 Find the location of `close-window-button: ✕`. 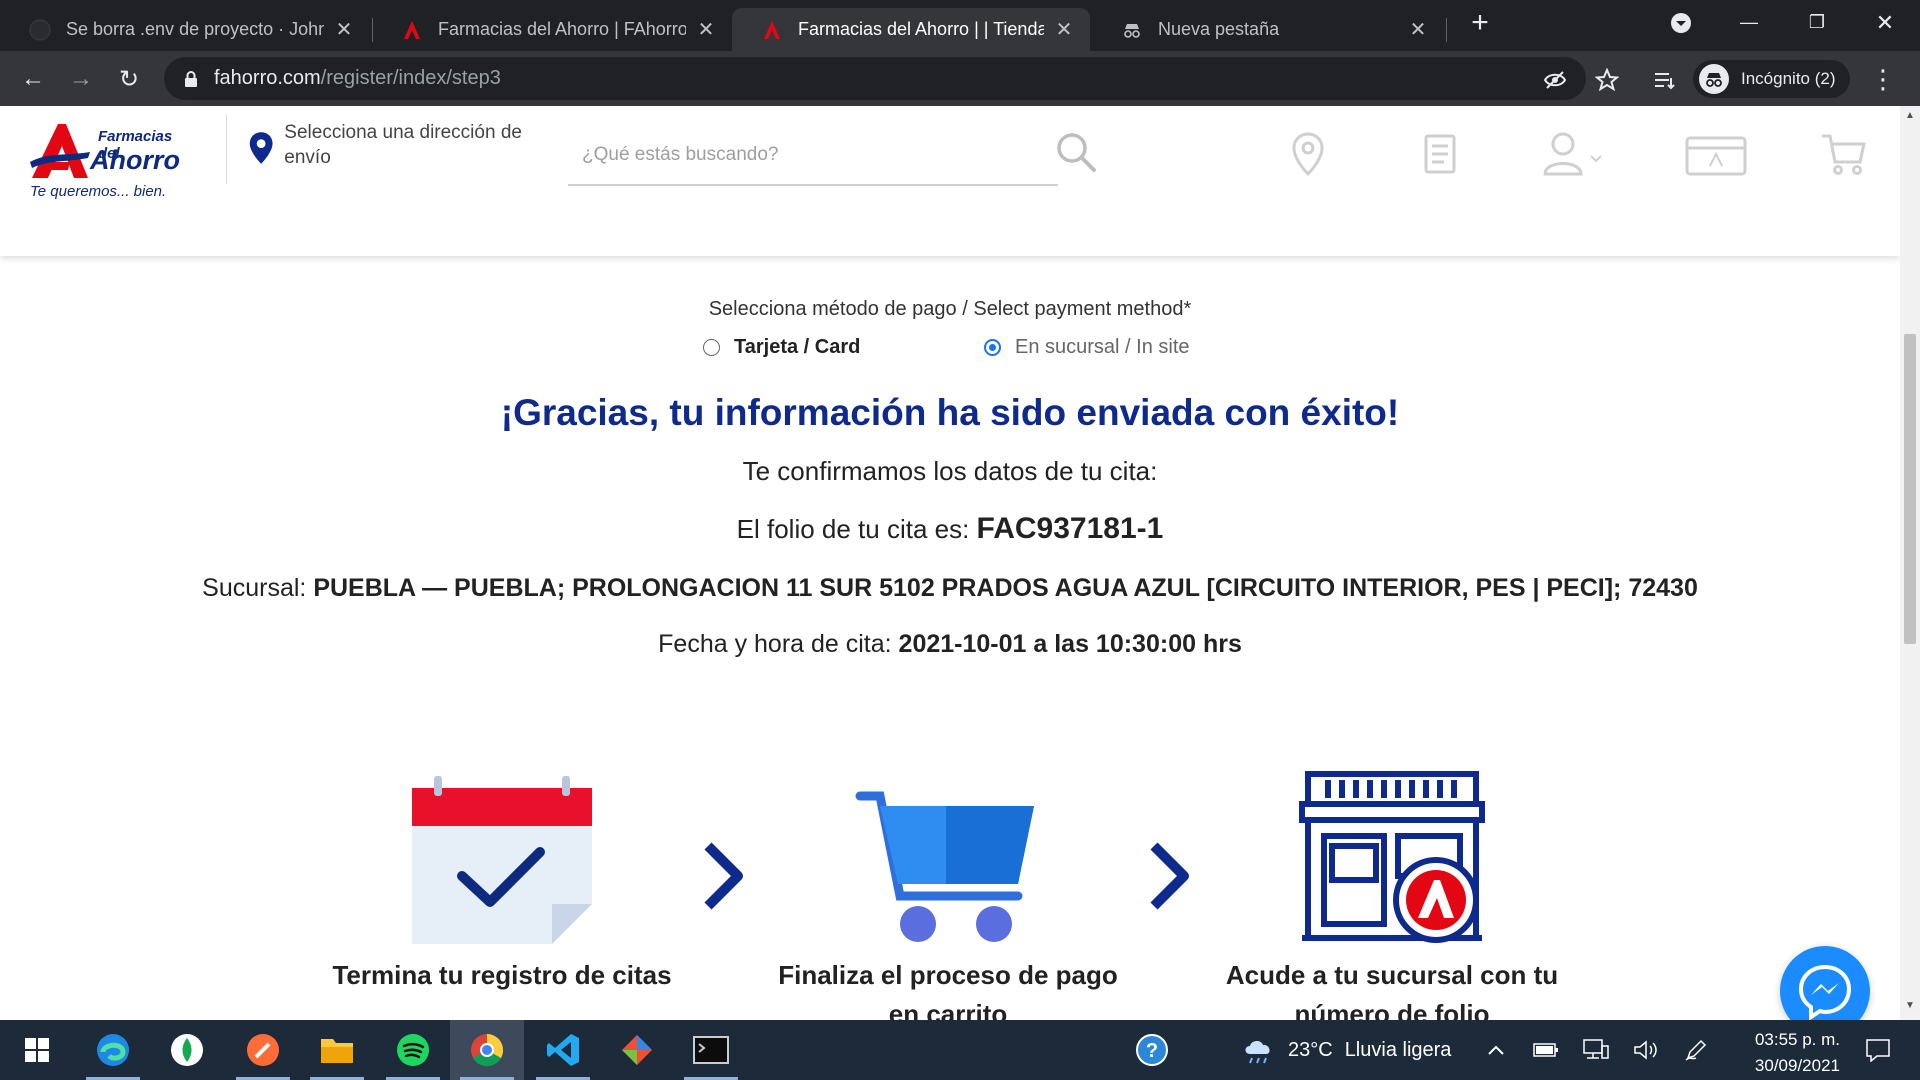

close-window-button: ✕ is located at coordinates (1885, 22).